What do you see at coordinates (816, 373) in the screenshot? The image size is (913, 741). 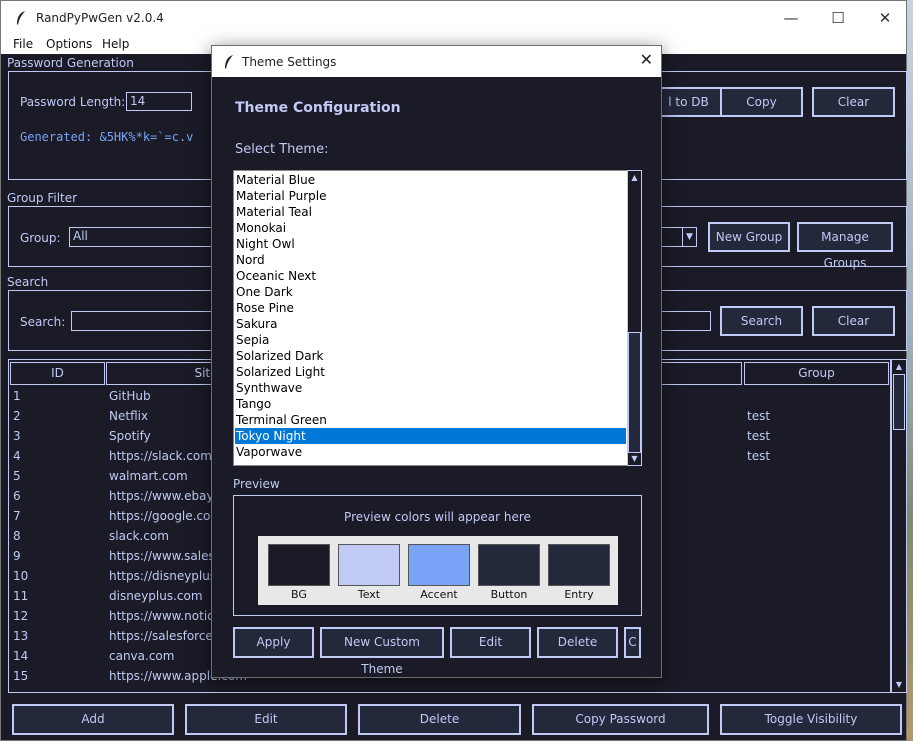 I see `column-header-group: Group` at bounding box center [816, 373].